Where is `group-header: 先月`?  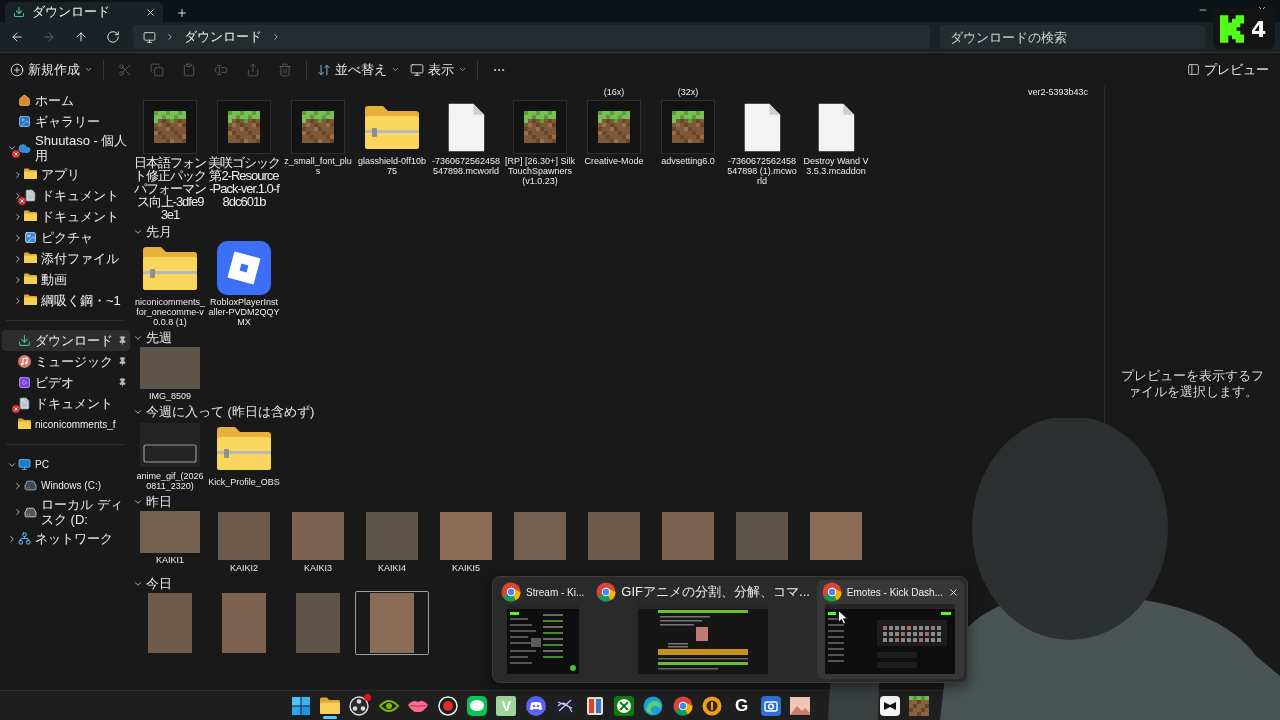
group-header: 先月 is located at coordinates (152, 231).